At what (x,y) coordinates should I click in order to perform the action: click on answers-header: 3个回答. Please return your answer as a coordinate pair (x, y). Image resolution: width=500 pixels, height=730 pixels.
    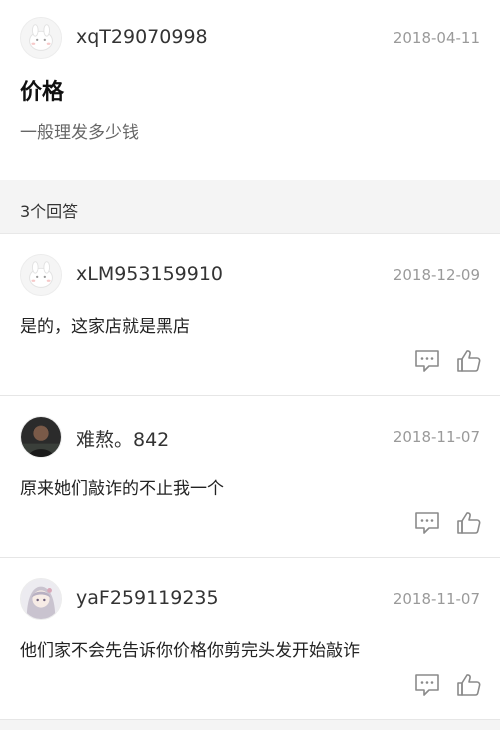
    Looking at the image, I should click on (250, 207).